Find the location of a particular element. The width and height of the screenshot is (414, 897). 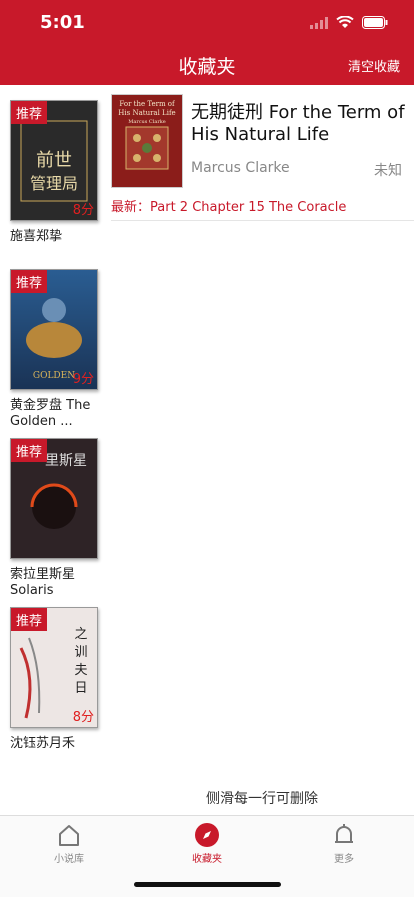

tab-more: 更多 is located at coordinates (344, 843).